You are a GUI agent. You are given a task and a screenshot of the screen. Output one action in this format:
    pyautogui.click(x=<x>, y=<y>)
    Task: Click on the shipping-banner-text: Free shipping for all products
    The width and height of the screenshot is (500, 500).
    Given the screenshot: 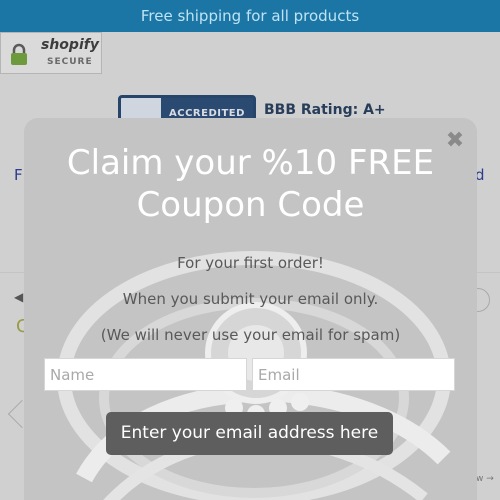 What is the action you would take?
    pyautogui.click(x=250, y=16)
    